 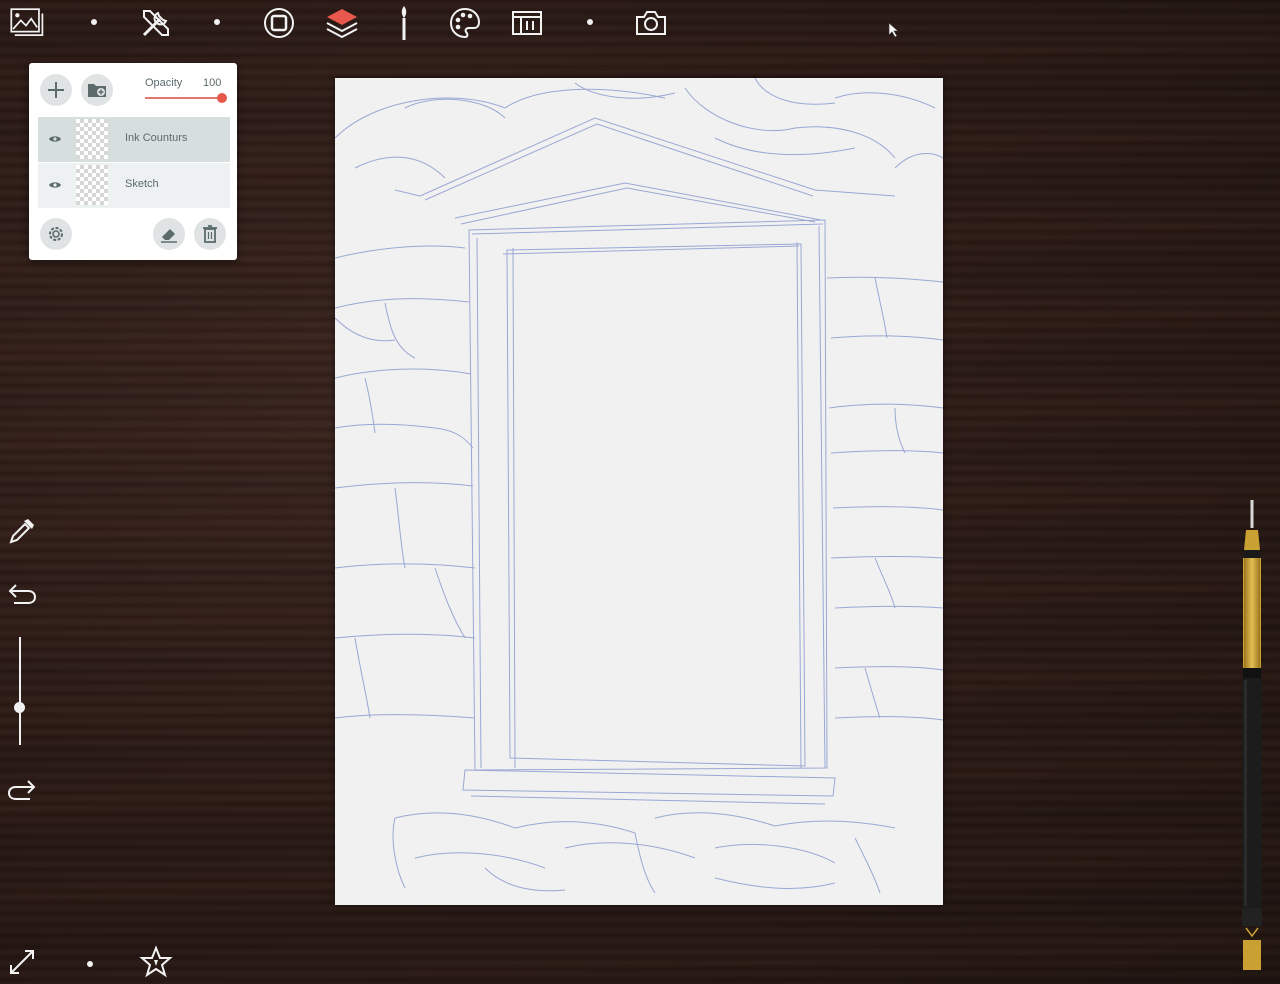 I want to click on undo-icon, so click(x=22, y=594).